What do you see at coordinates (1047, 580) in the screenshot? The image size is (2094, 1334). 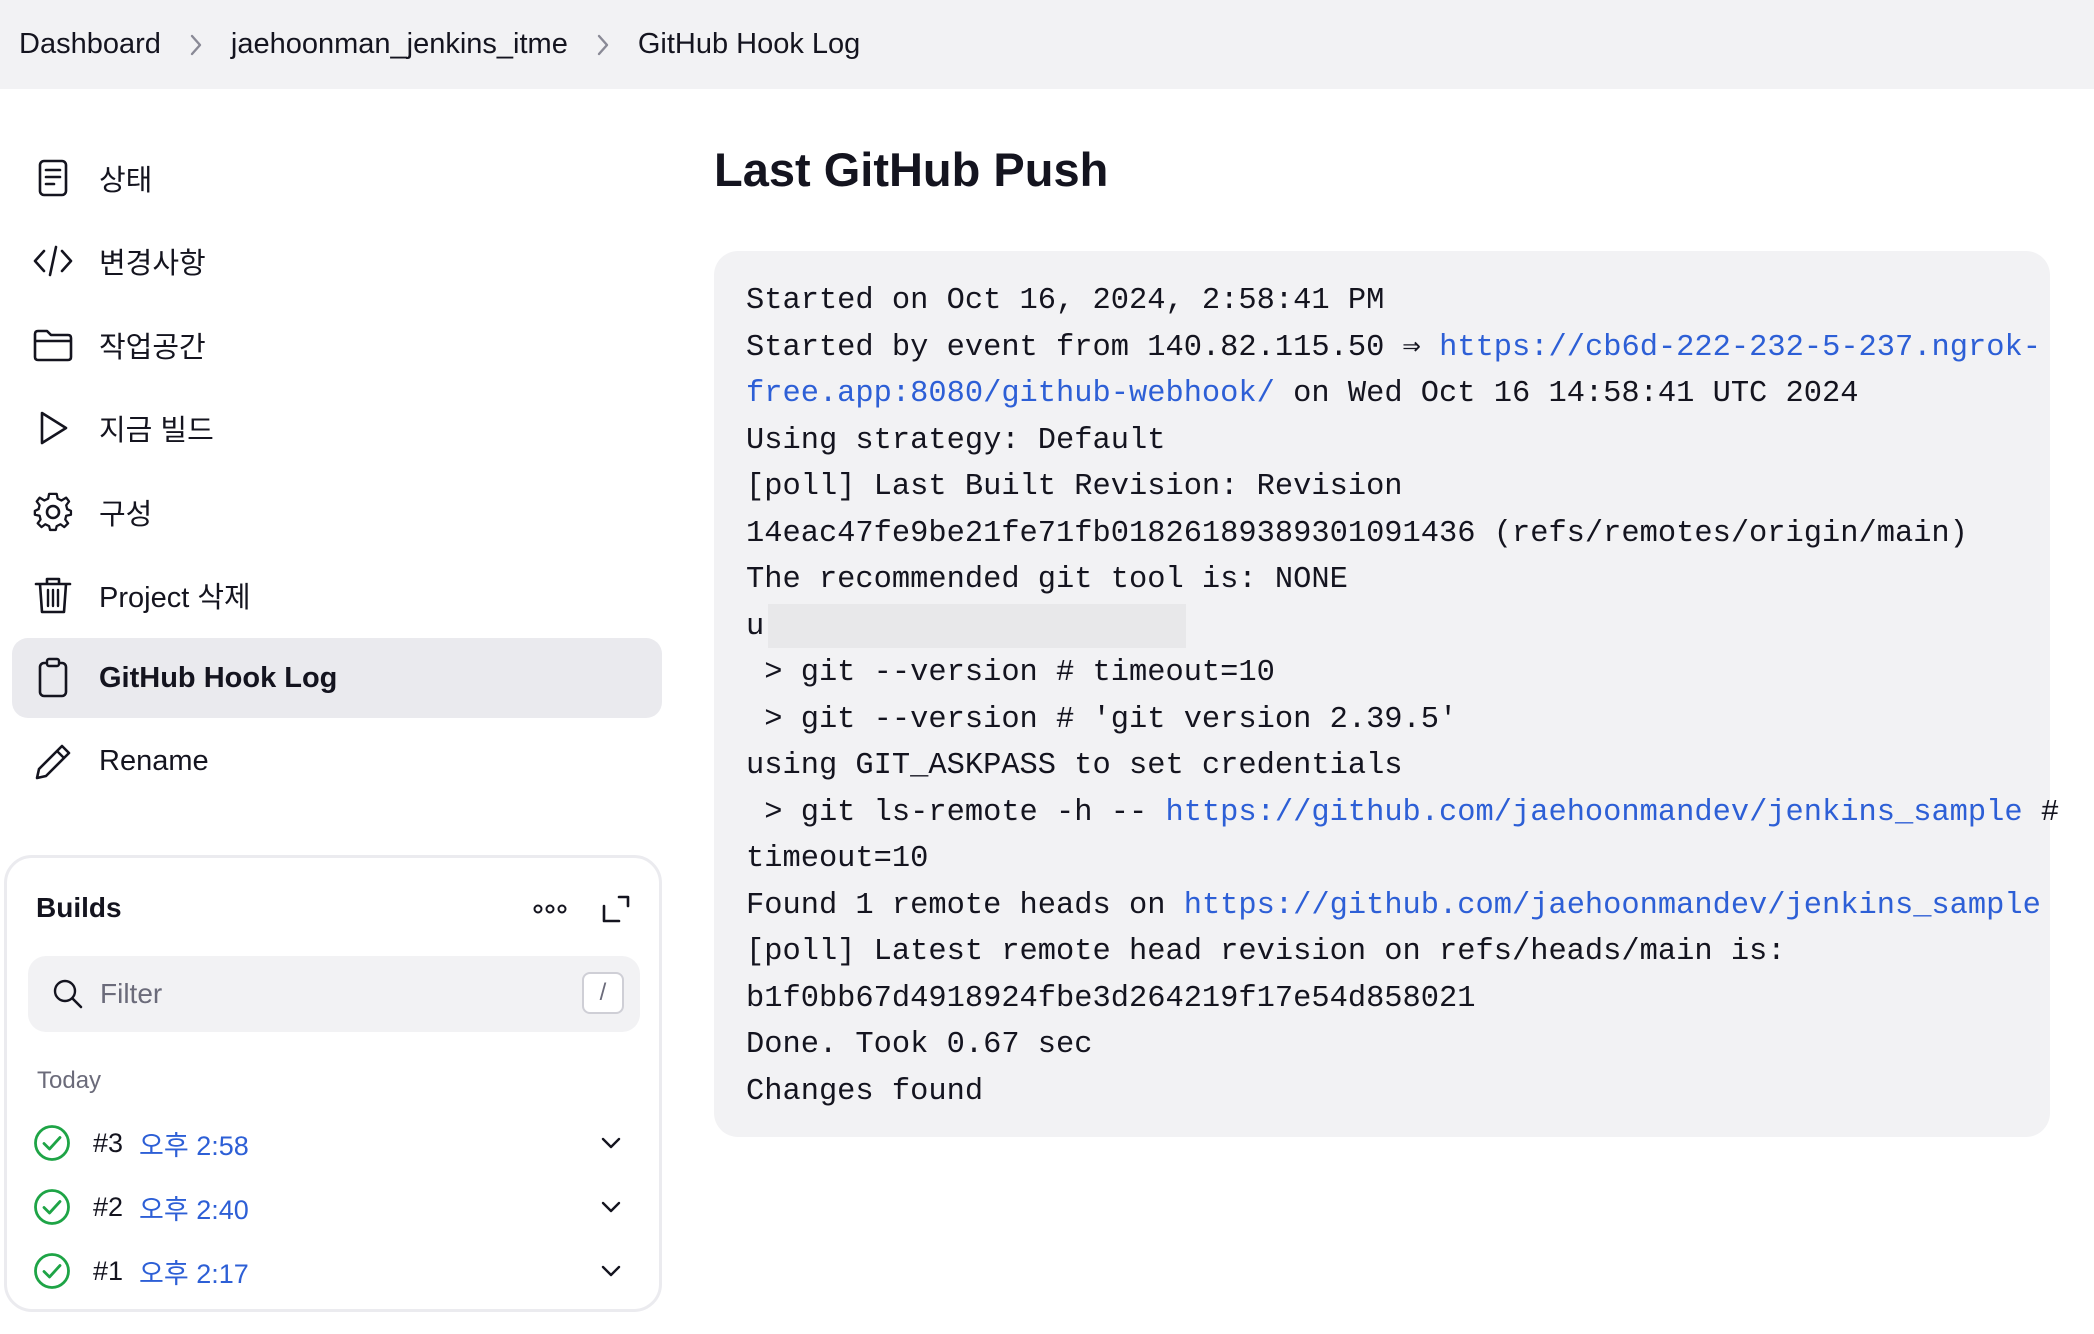 I see `log-line: The recommended git tool is: NONE` at bounding box center [1047, 580].